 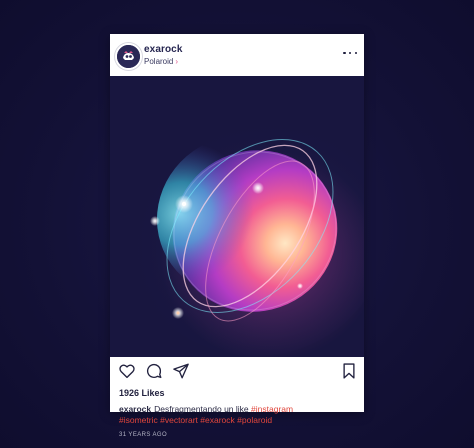 What do you see at coordinates (163, 49) in the screenshot?
I see `post-username: exarock` at bounding box center [163, 49].